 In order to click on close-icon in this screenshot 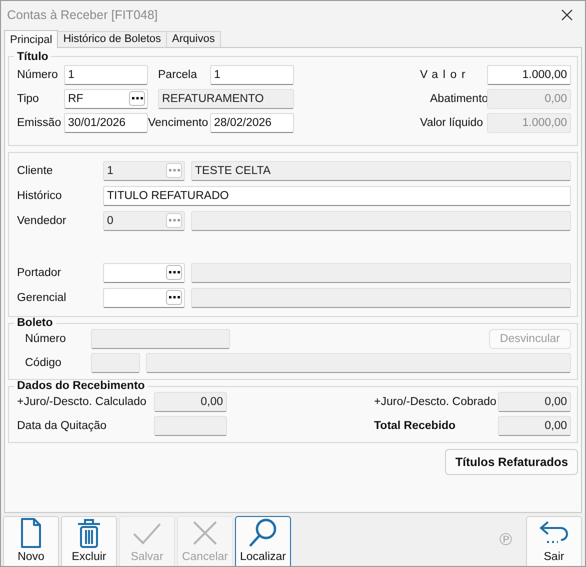, I will do `click(567, 14)`.